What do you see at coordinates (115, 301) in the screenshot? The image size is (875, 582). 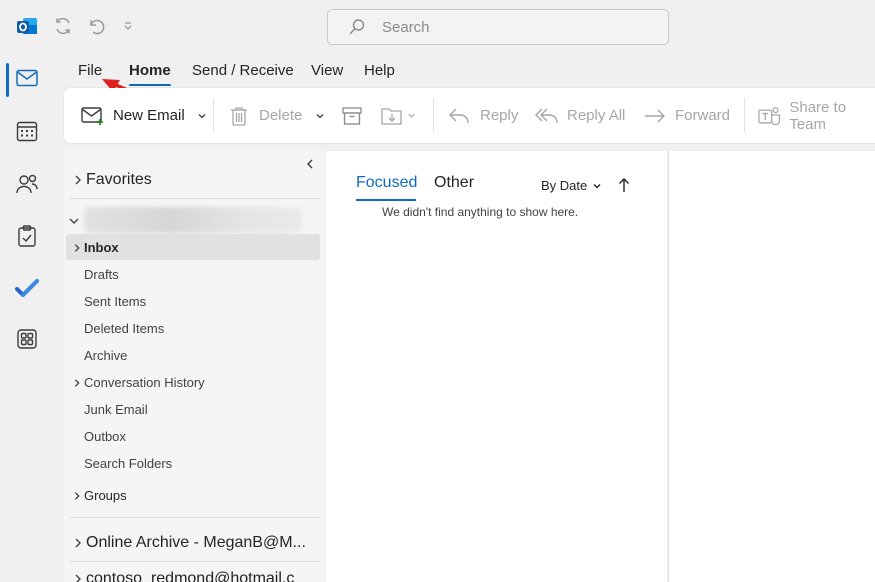 I see `folder-sent-items: Sent Items` at bounding box center [115, 301].